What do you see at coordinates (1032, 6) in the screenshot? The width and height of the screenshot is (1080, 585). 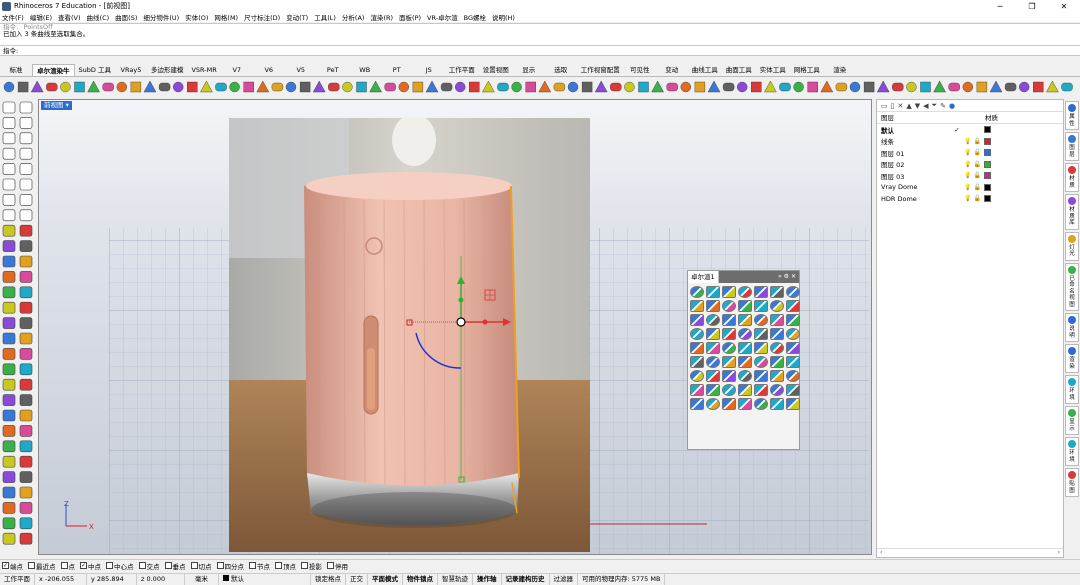 I see `maximize-button: ❐` at bounding box center [1032, 6].